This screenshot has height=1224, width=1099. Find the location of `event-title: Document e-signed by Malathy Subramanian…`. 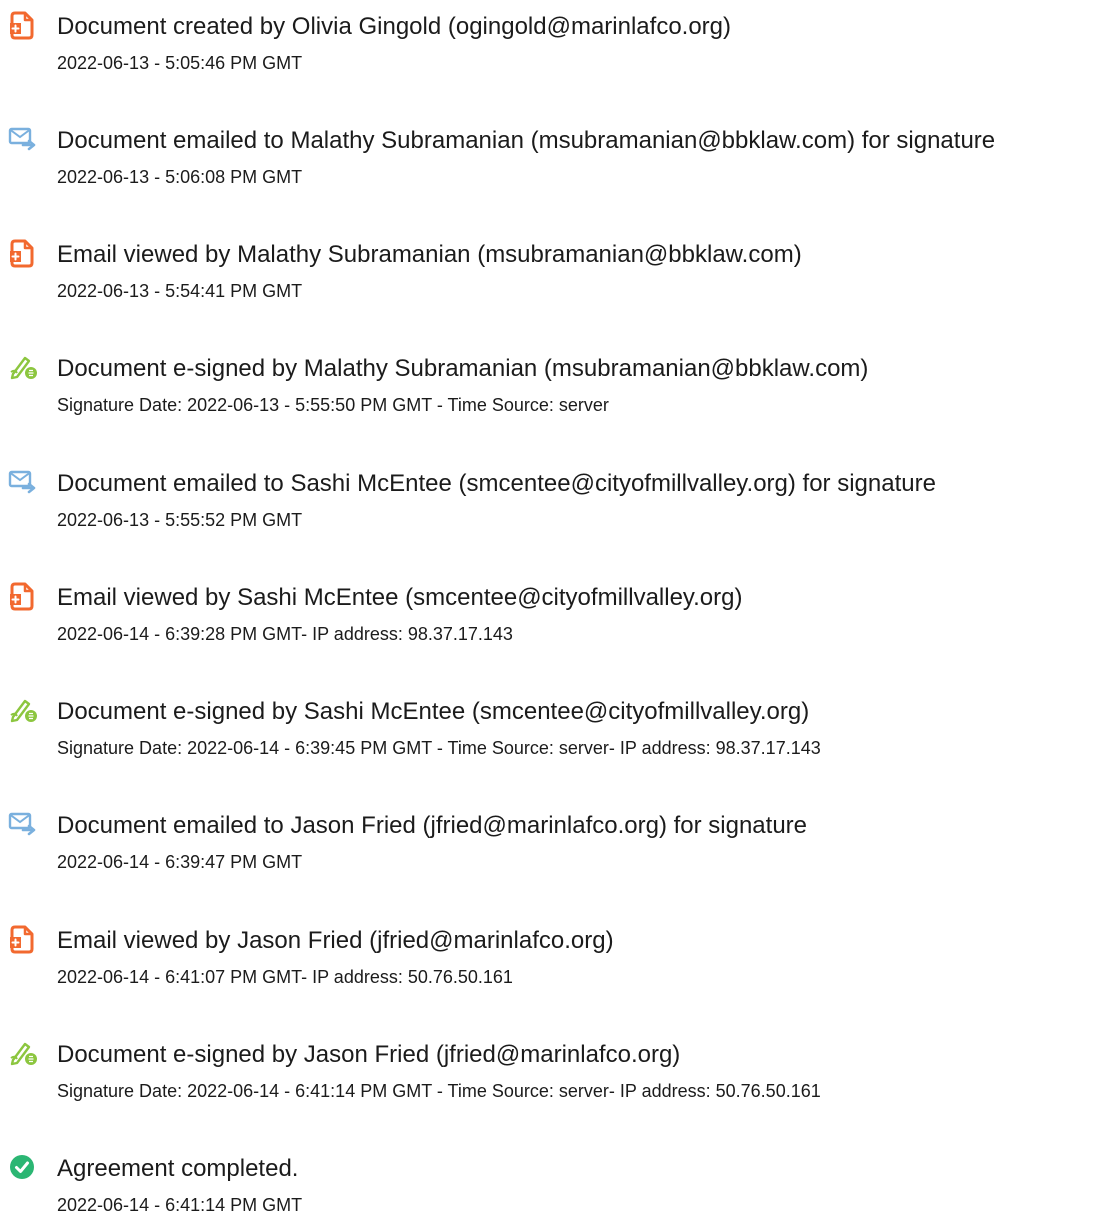

event-title: Document e-signed by Malathy Subramanian… is located at coordinates (463, 368).